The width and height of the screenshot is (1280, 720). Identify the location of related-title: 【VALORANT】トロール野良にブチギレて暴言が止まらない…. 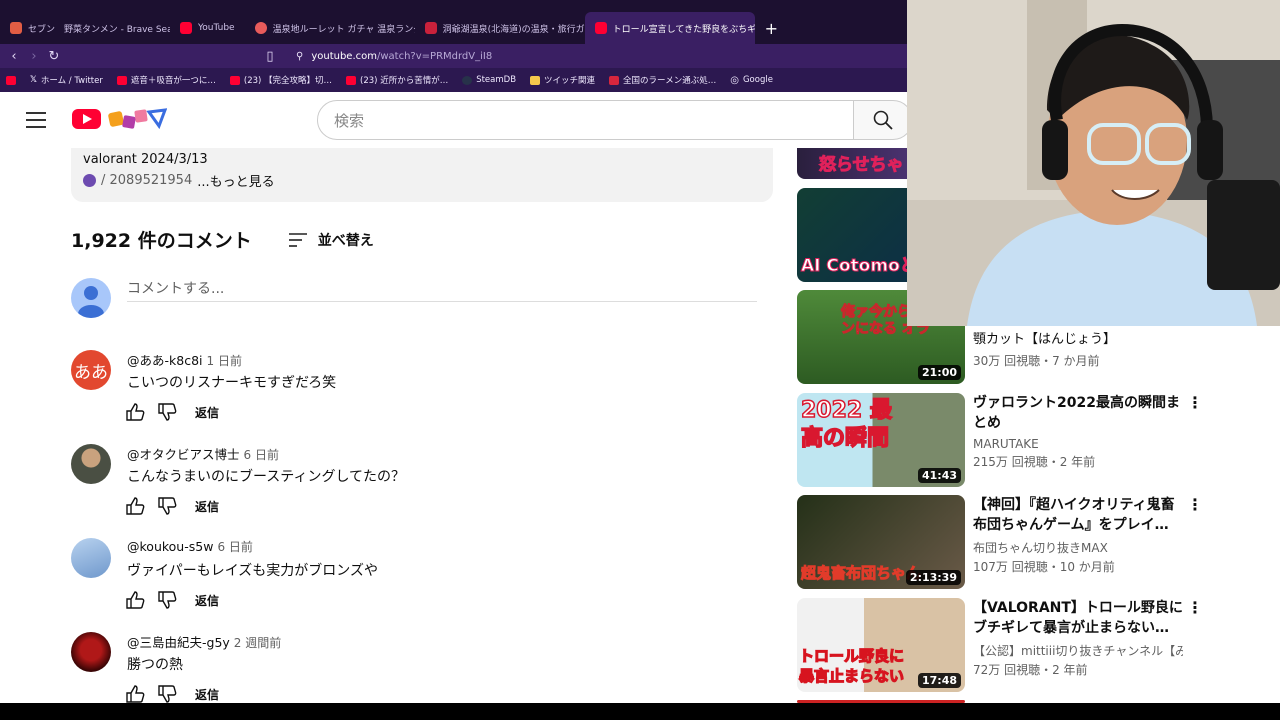
(1078, 618).